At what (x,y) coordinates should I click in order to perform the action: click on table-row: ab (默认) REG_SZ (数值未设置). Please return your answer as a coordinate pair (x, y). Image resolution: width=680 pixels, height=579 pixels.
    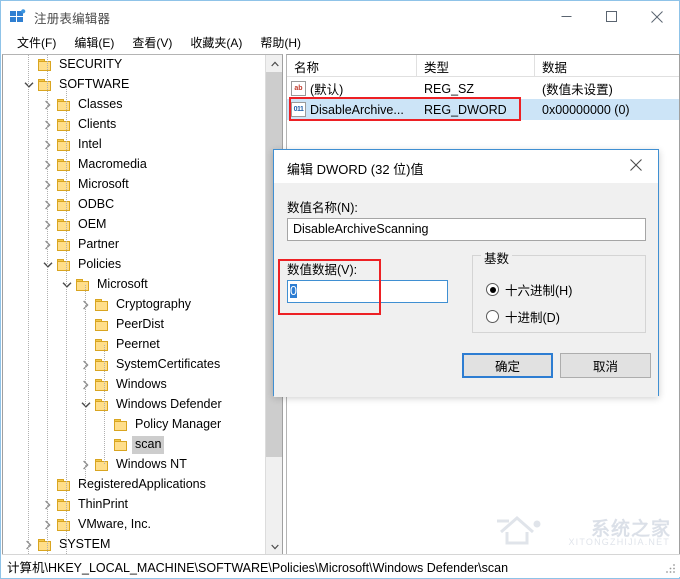
    Looking at the image, I should click on (483, 88).